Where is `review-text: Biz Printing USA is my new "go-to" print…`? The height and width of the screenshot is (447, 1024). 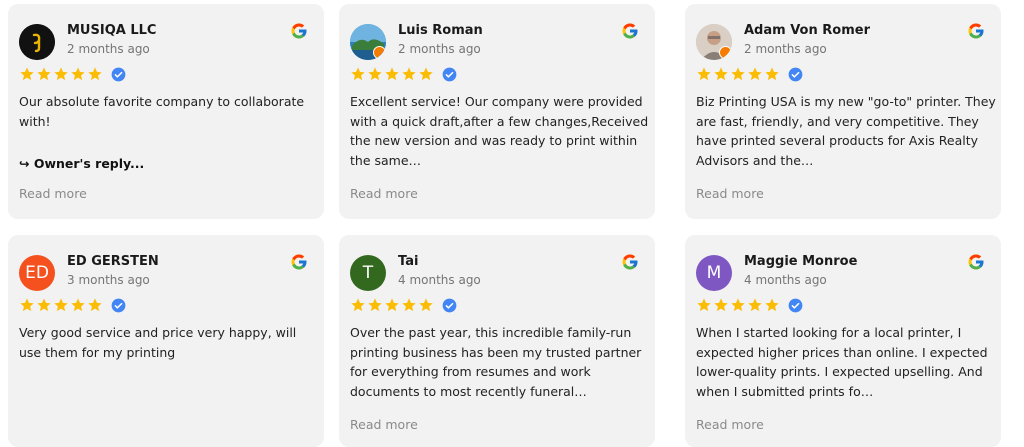 review-text: Biz Printing USA is my new "go-to" print… is located at coordinates (846, 131).